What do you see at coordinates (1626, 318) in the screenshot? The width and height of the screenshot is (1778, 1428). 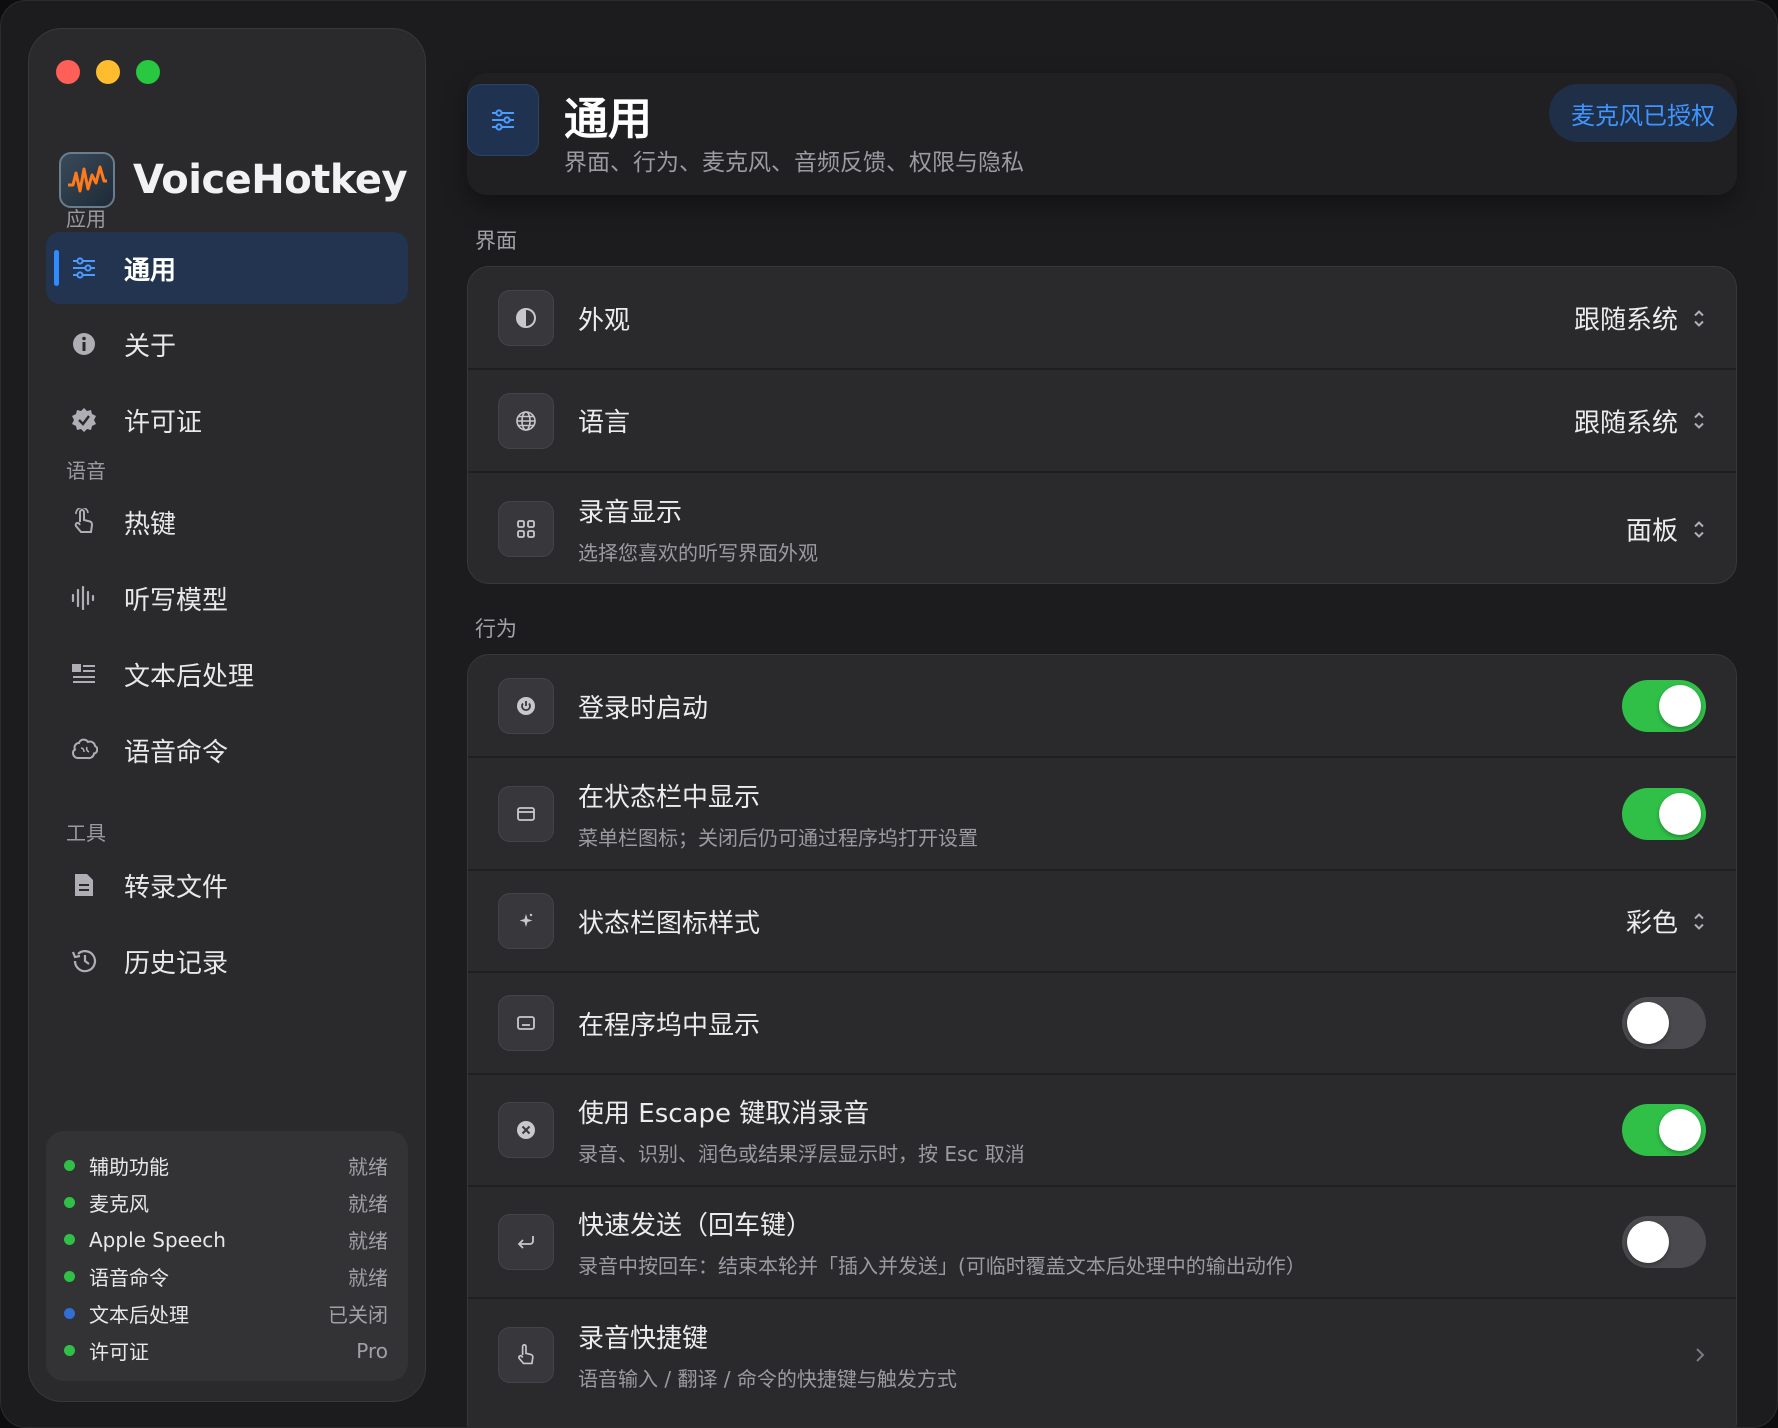 I see `appearance-select: 跟随系统` at bounding box center [1626, 318].